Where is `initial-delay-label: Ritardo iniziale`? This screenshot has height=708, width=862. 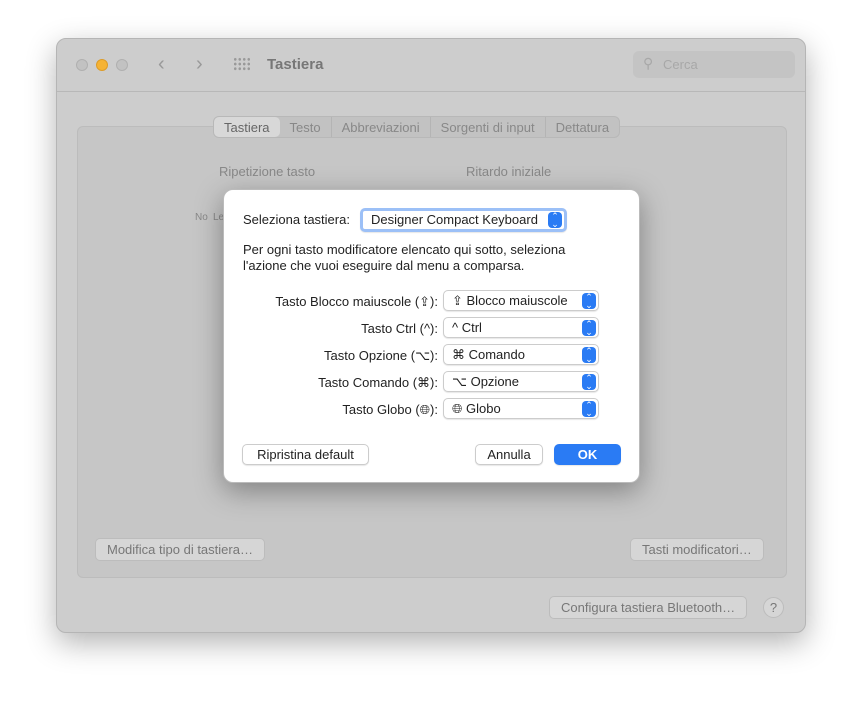 initial-delay-label: Ritardo iniziale is located at coordinates (509, 171).